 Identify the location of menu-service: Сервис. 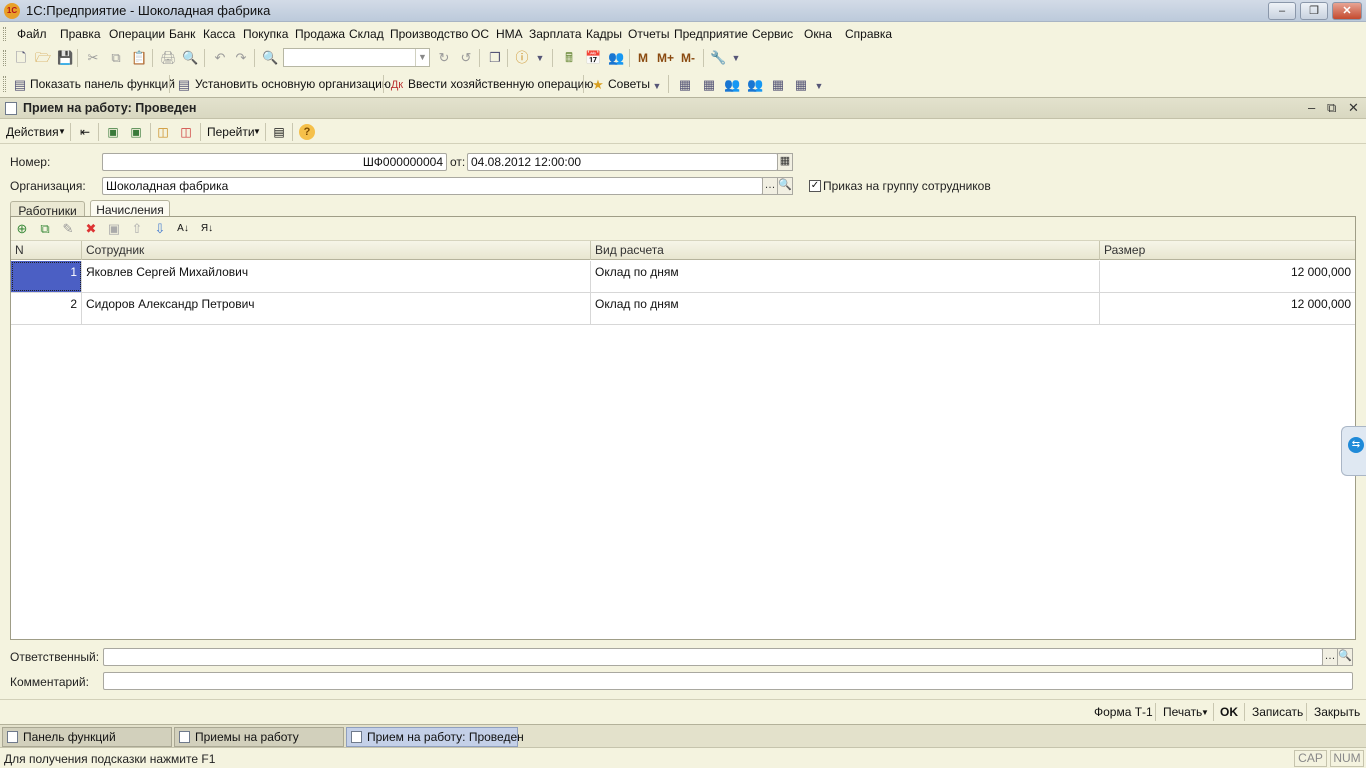
(772, 34).